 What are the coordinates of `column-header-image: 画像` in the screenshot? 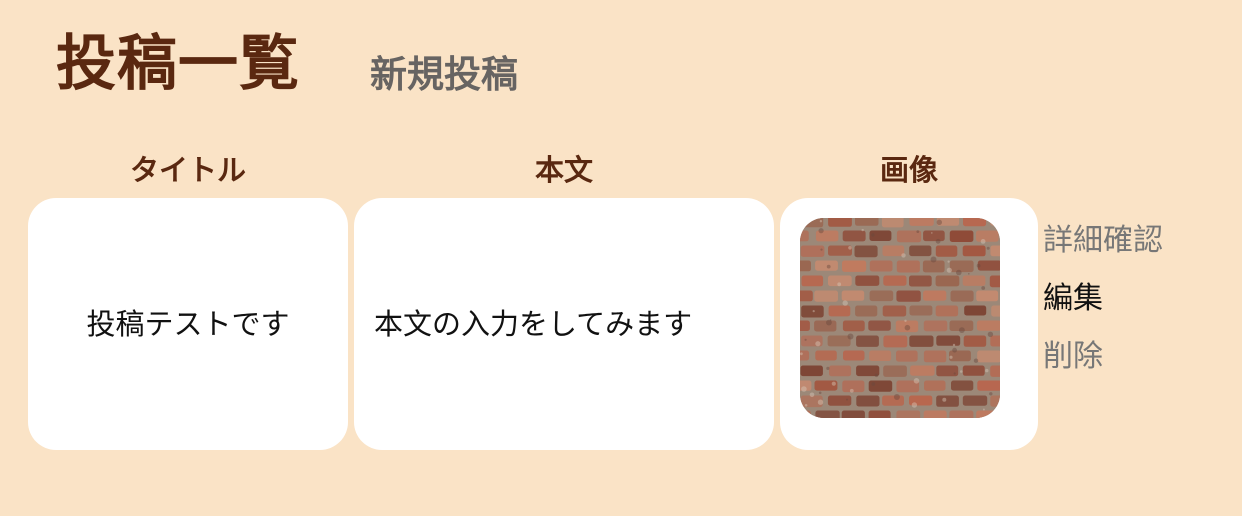 It's located at (908, 170).